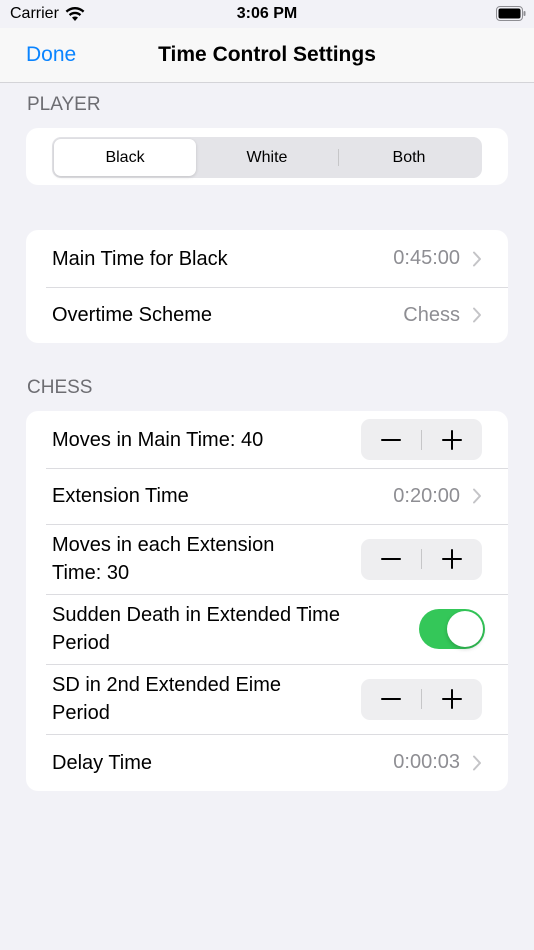 The height and width of the screenshot is (950, 534). Describe the element at coordinates (431, 314) in the screenshot. I see `overtime-scheme-value: Chess` at that location.